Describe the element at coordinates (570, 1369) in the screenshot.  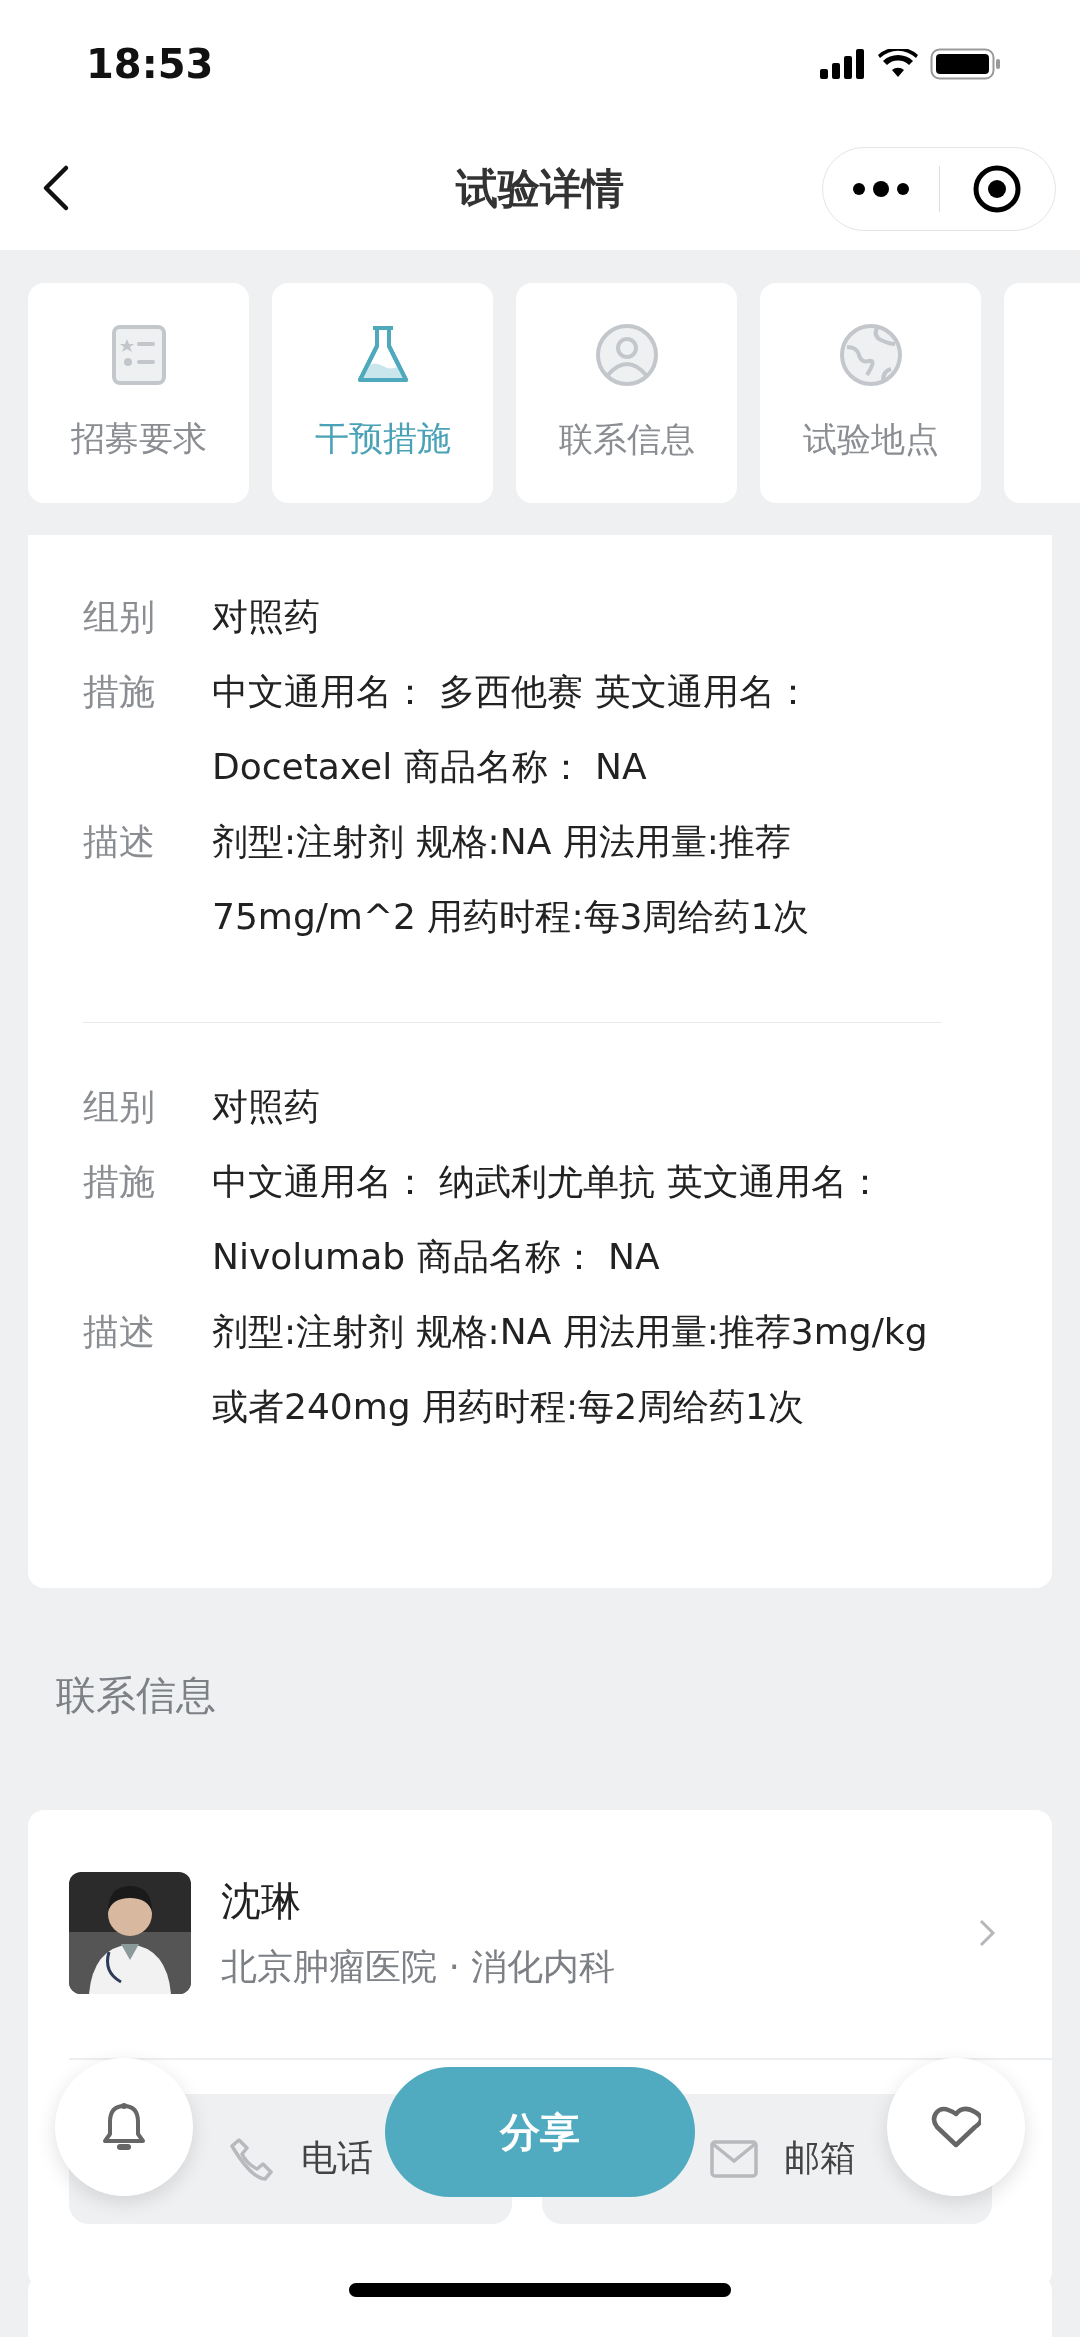
I see `field-value: 剂型:注射剂 规格:NA 用法用量:推荐3mg/kg或者240mg 用药时程:每2周给药1次` at that location.